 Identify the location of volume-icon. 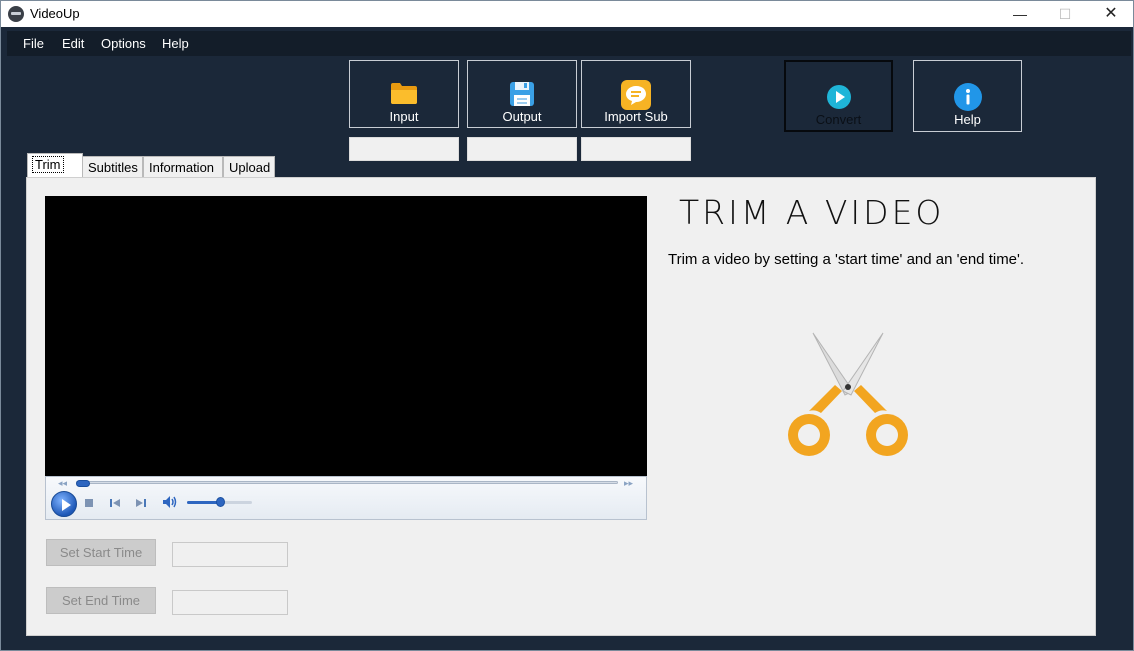
(170, 502).